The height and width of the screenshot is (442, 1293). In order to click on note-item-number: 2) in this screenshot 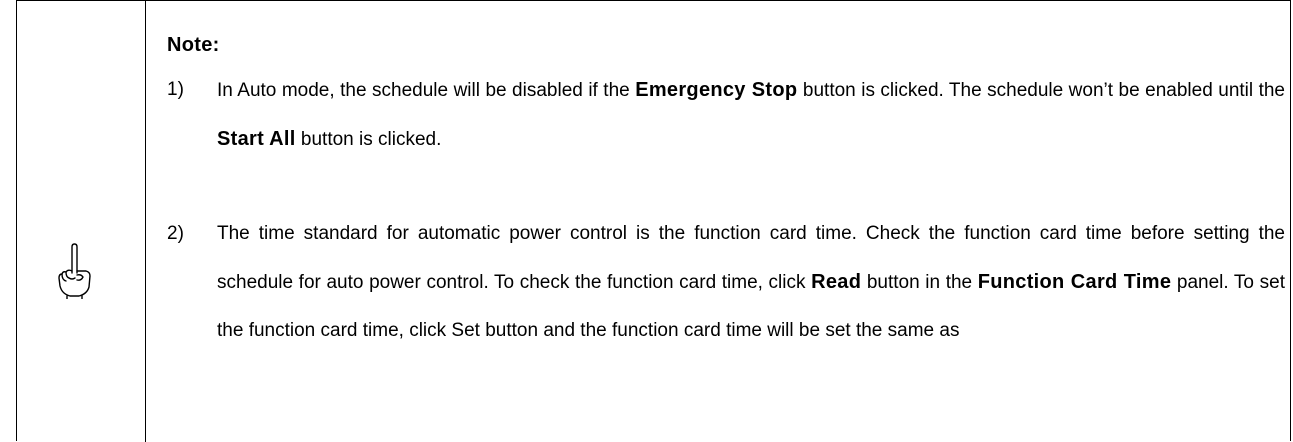, I will do `click(175, 233)`.